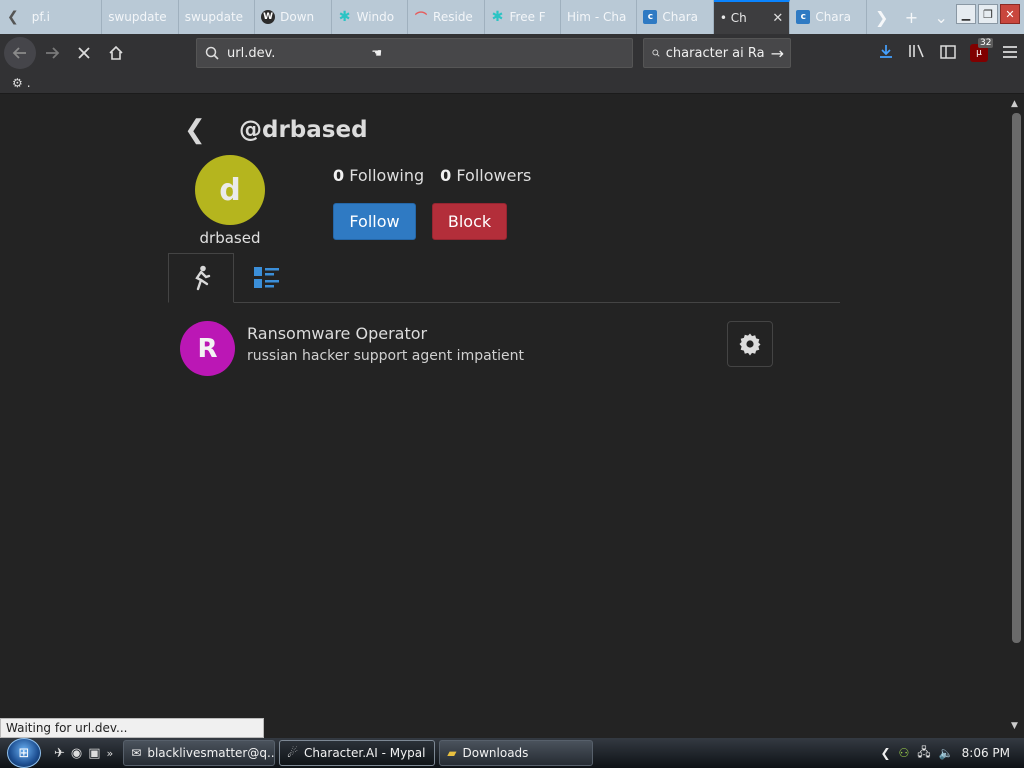 This screenshot has height=768, width=1024. I want to click on tab-list, so click(267, 278).